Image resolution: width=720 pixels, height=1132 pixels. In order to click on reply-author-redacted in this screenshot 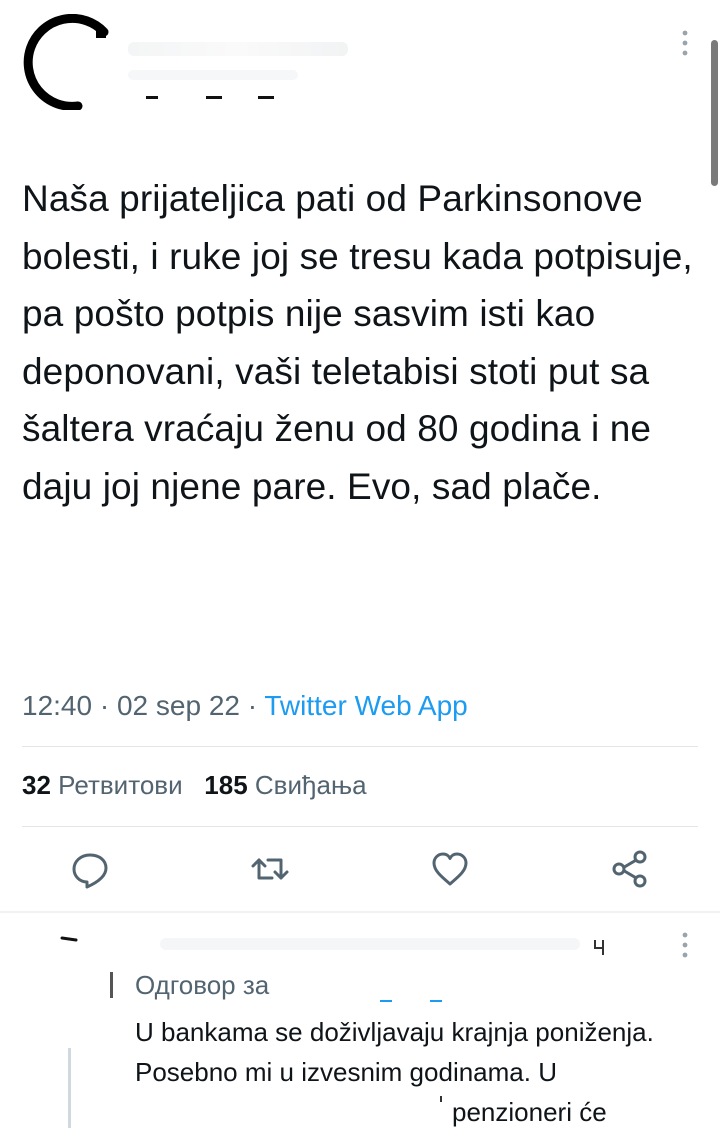, I will do `click(370, 944)`.